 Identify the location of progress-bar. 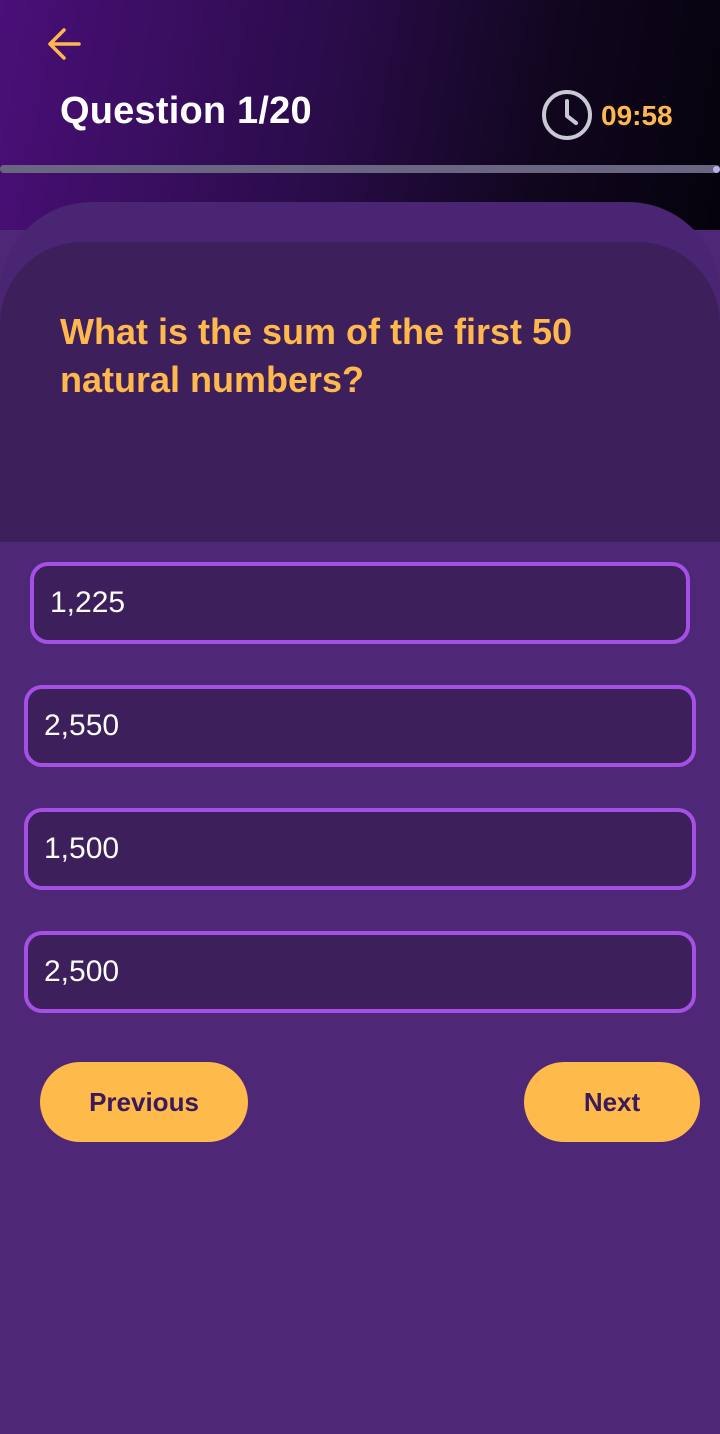
(360, 169).